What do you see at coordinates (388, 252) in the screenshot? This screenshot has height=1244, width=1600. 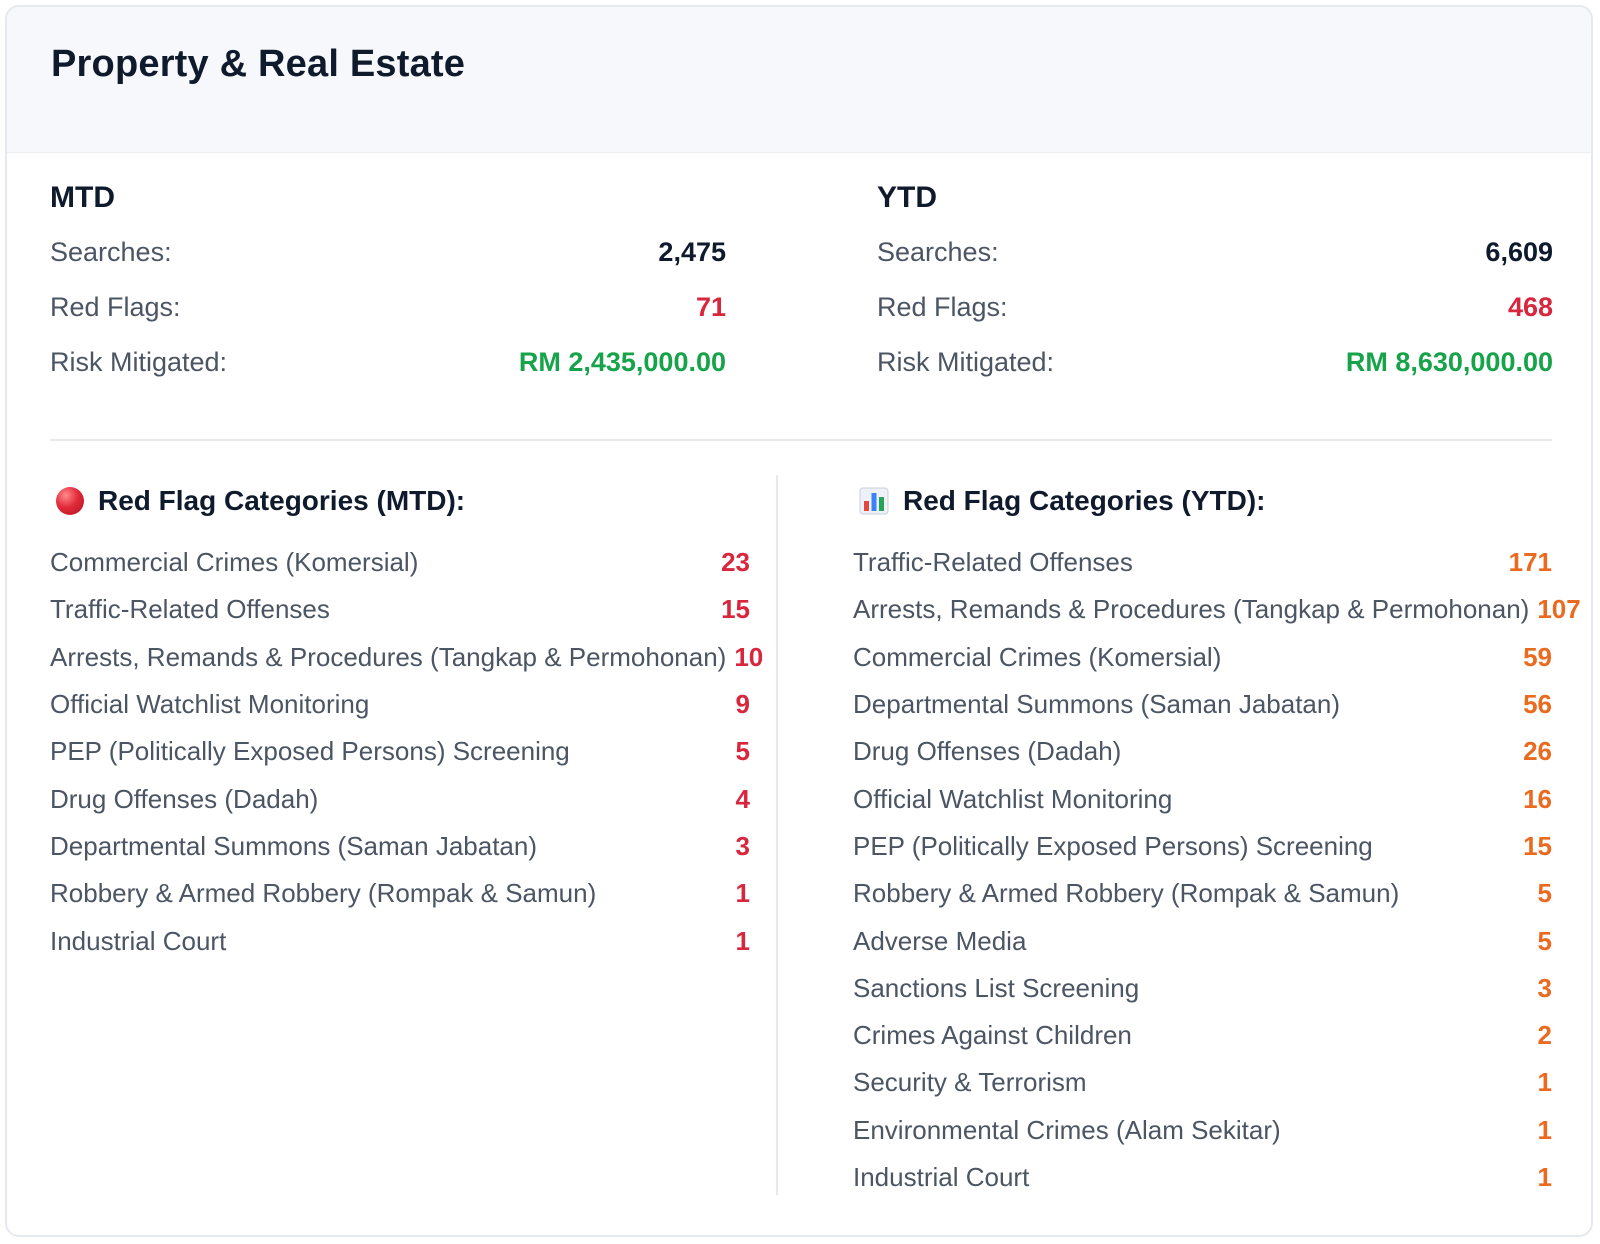 I see `mtd-searches-row: Searches: 2,475` at bounding box center [388, 252].